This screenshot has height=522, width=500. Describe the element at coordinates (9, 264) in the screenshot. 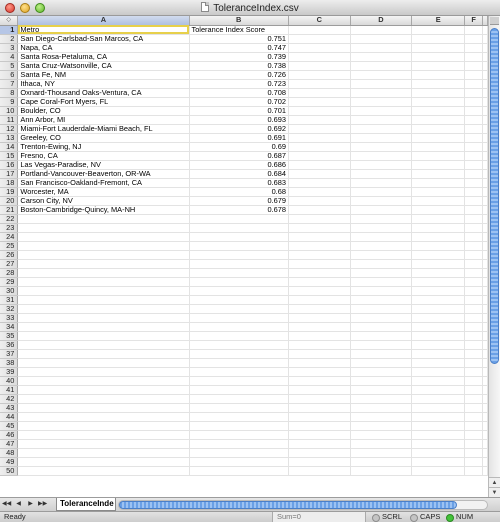

I see `row-header: 27` at that location.